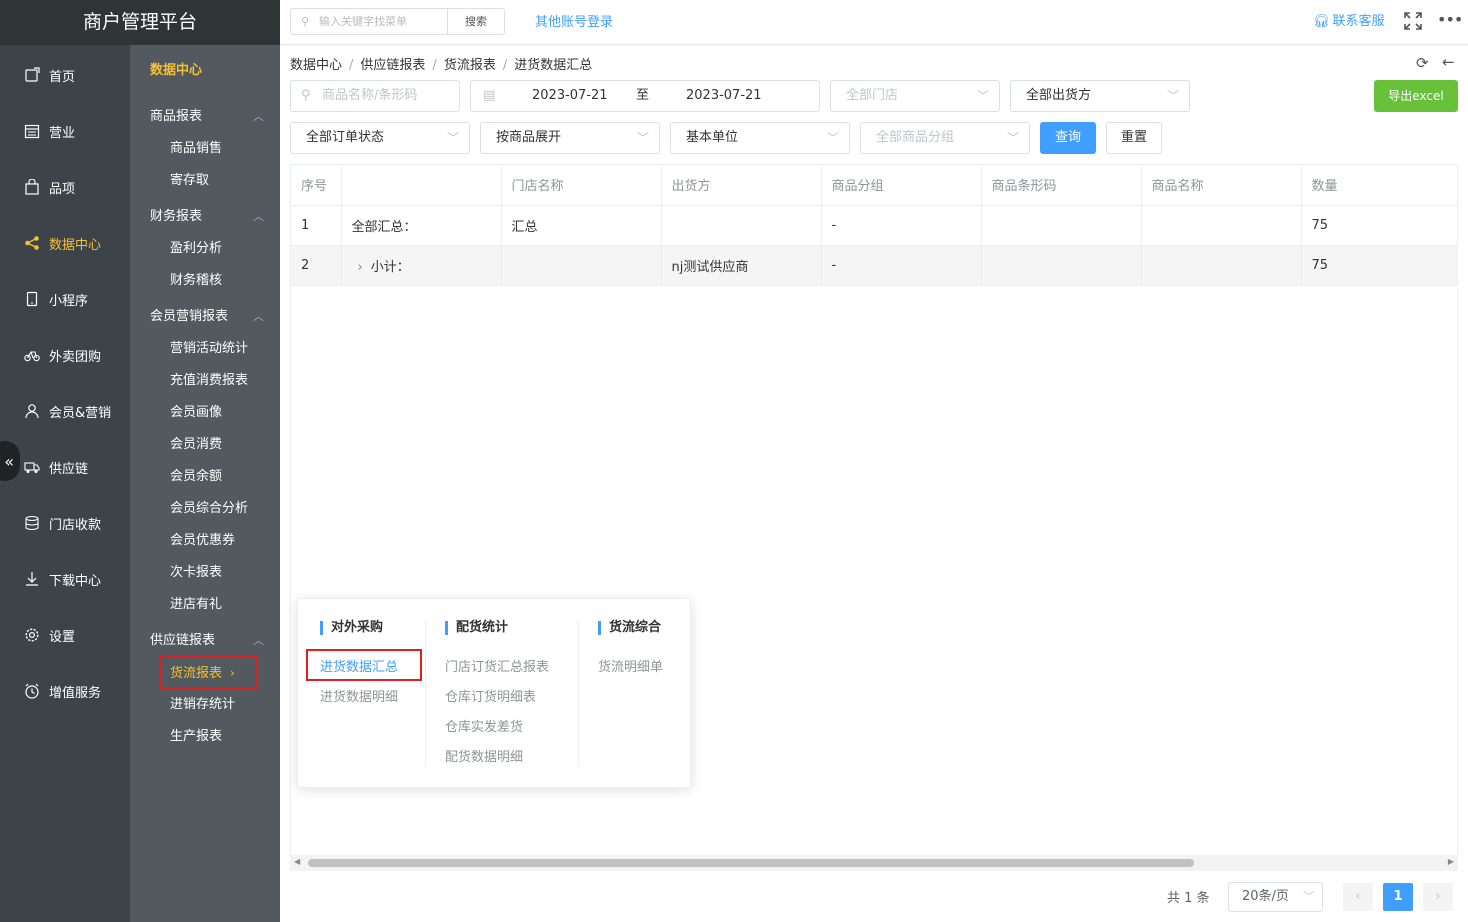 The height and width of the screenshot is (922, 1468). What do you see at coordinates (724, 96) in the screenshot?
I see `date-end: 2023-07-21` at bounding box center [724, 96].